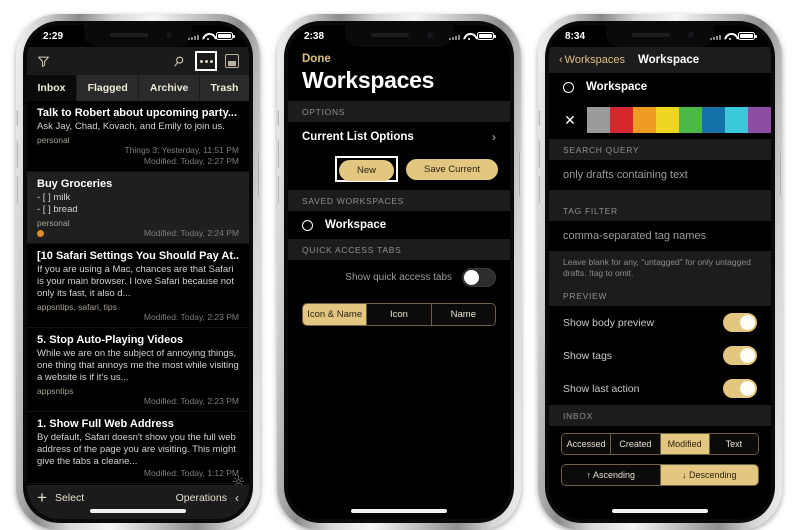 The image size is (799, 530). Describe the element at coordinates (660, 236) in the screenshot. I see `tag-filter-input: comma-separated tag names` at that location.